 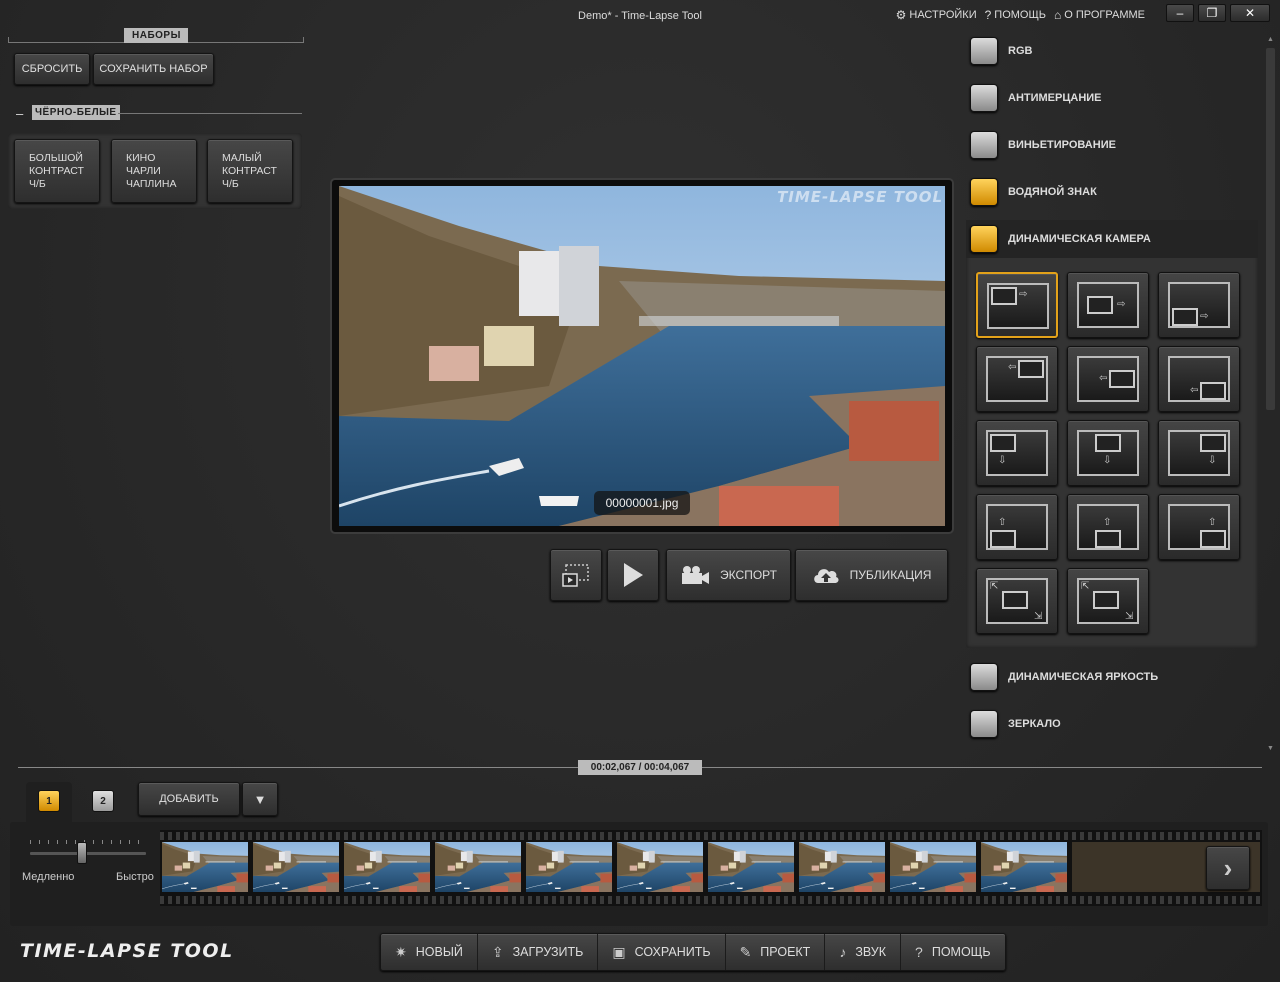 I want to click on camera-preset-zoom-left-to-right: ⇨, so click(x=1108, y=305).